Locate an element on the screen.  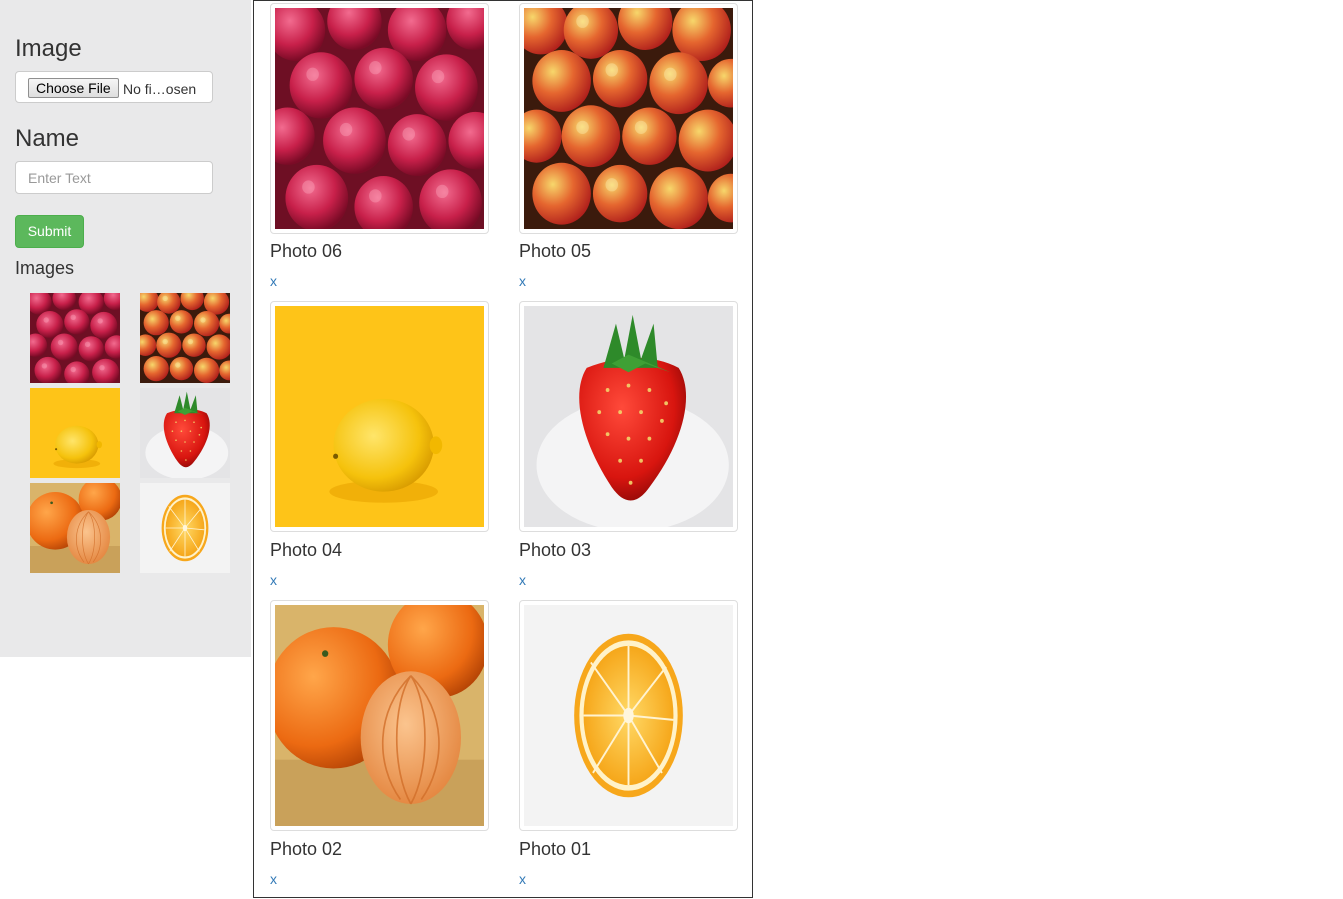
name-input is located at coordinates (114, 177).